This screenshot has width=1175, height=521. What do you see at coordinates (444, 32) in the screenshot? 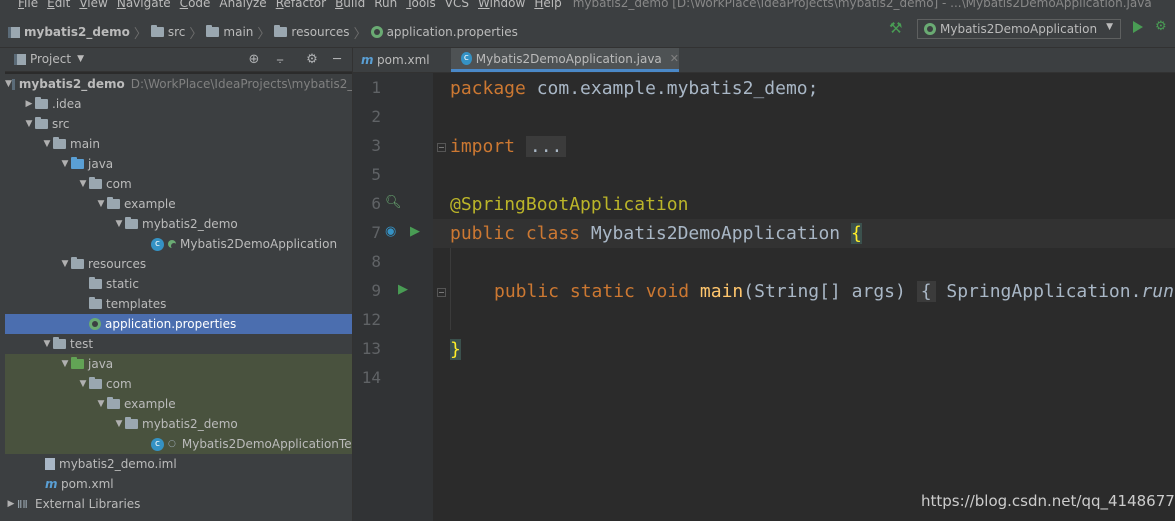
I see `breadcrumb-file: application.properties` at bounding box center [444, 32].